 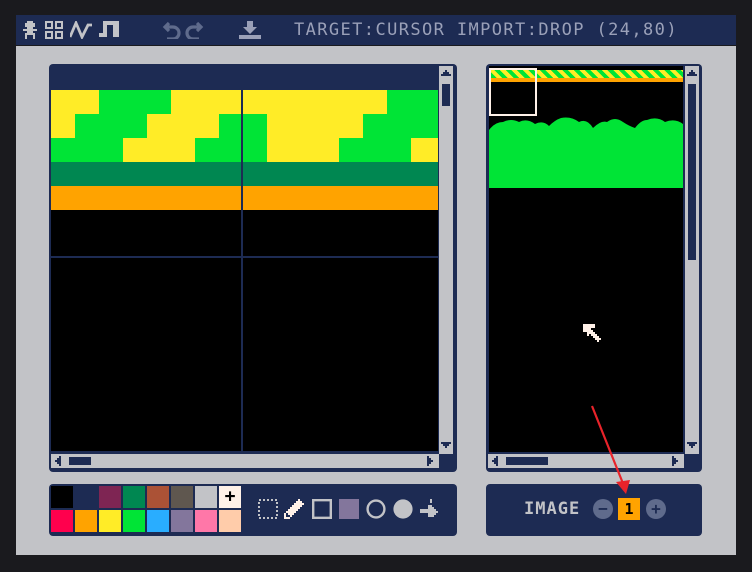 I want to click on image-number-value: 1, so click(x=629, y=509).